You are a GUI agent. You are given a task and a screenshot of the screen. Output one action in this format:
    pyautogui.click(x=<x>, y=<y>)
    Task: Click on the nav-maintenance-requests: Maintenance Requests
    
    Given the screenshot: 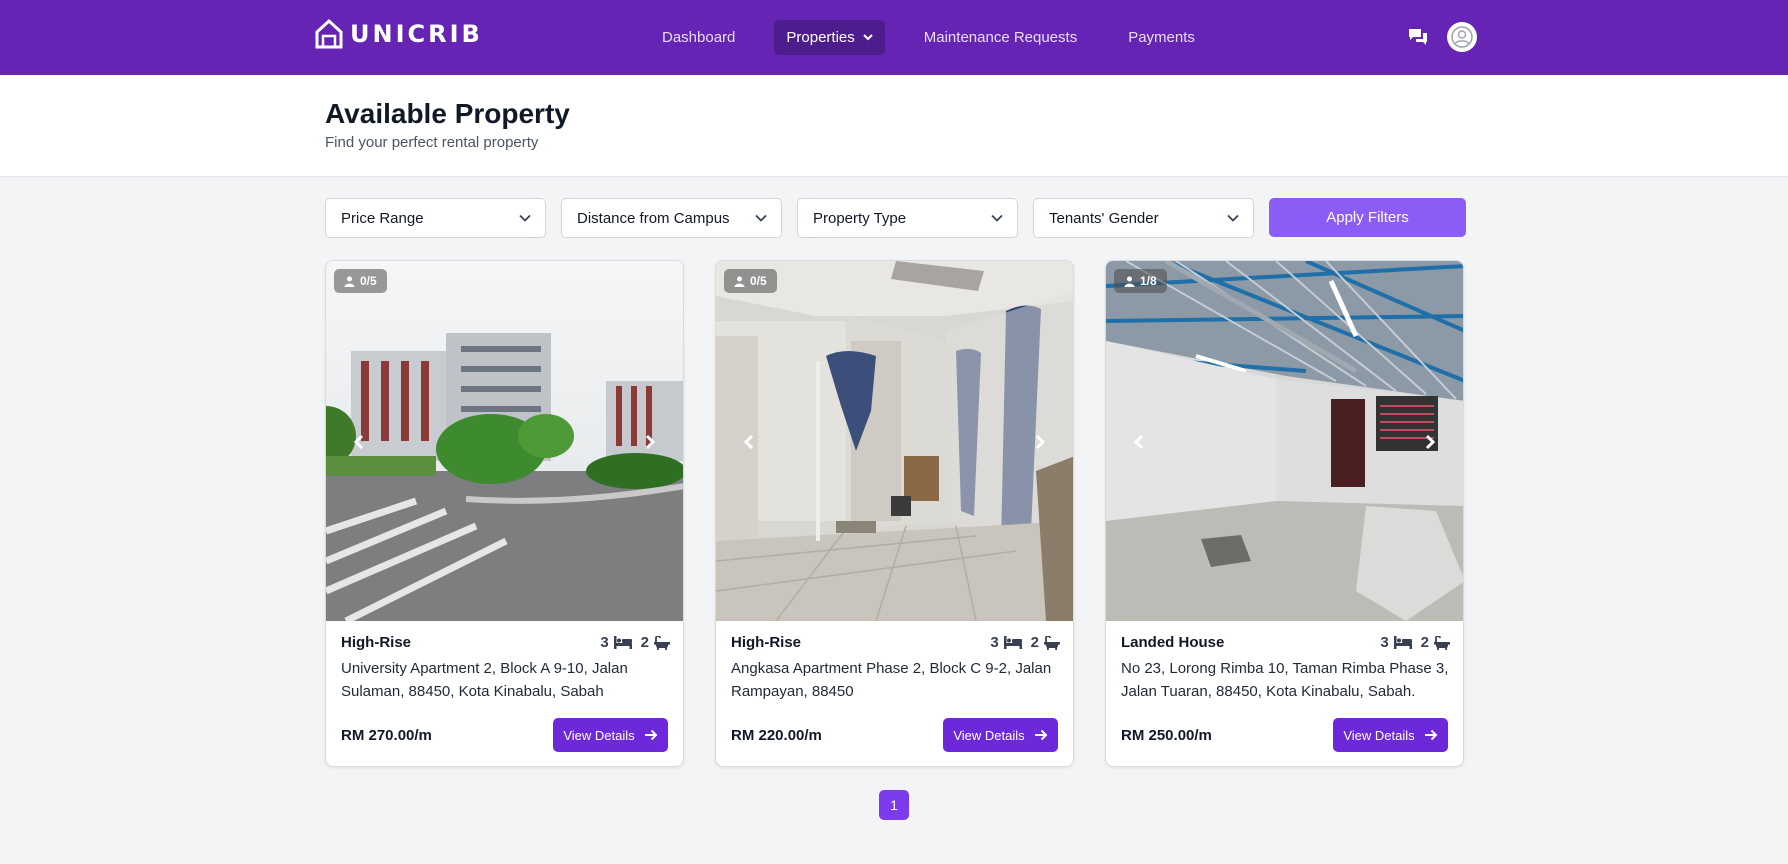 What is the action you would take?
    pyautogui.click(x=1000, y=37)
    